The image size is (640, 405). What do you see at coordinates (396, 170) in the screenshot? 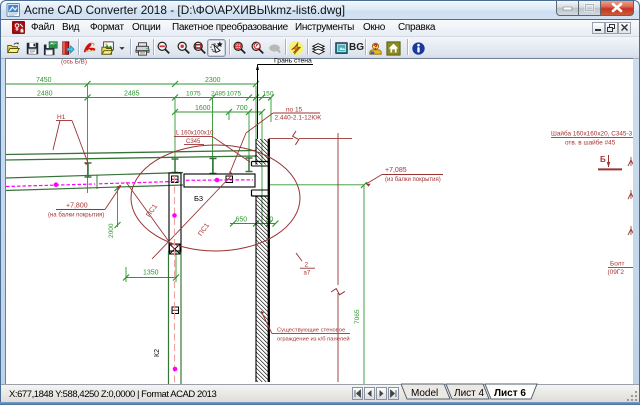
I see `svg-text: +7,085` at bounding box center [396, 170].